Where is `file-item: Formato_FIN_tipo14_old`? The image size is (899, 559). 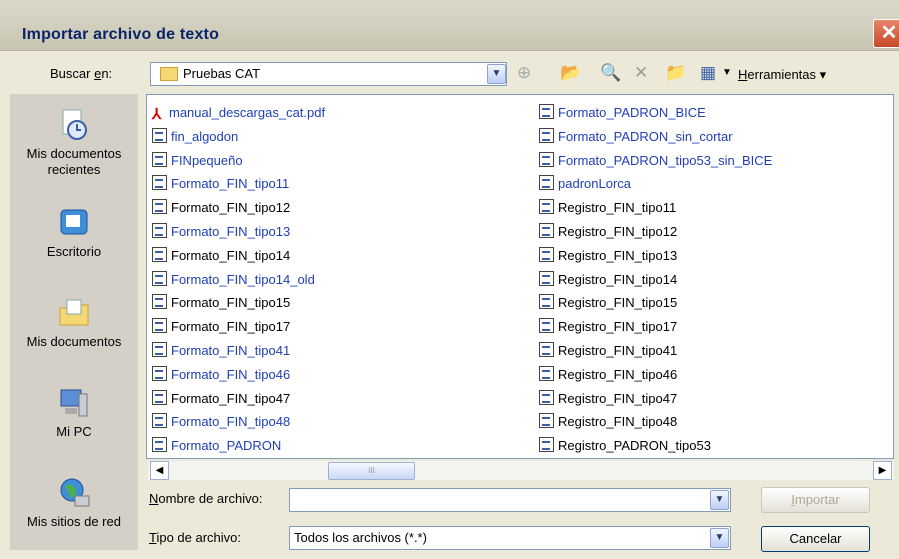 file-item: Formato_FIN_tipo14_old is located at coordinates (238, 280).